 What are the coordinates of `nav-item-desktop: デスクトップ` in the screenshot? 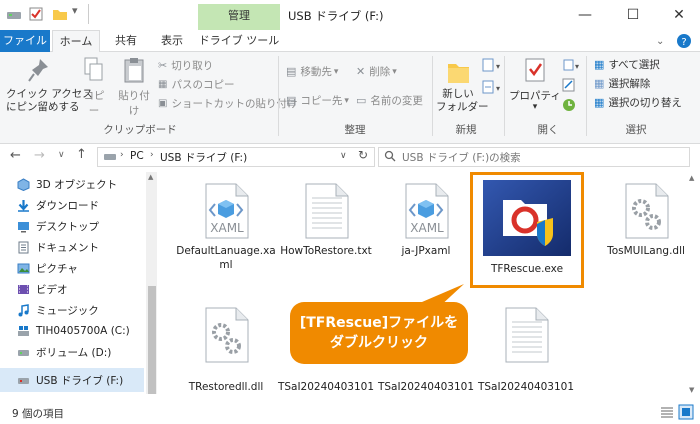 It's located at (80, 226).